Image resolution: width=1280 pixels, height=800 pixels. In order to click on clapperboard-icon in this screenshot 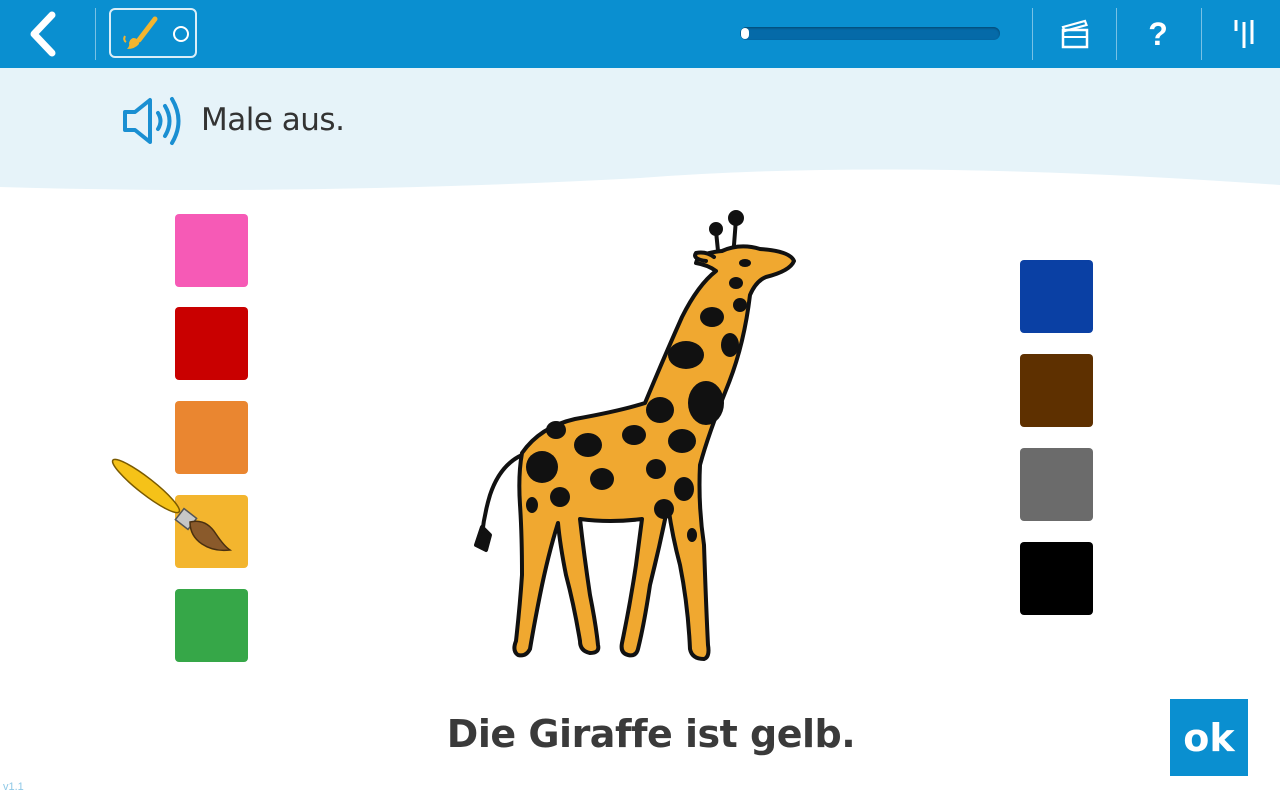, I will do `click(1075, 34)`.